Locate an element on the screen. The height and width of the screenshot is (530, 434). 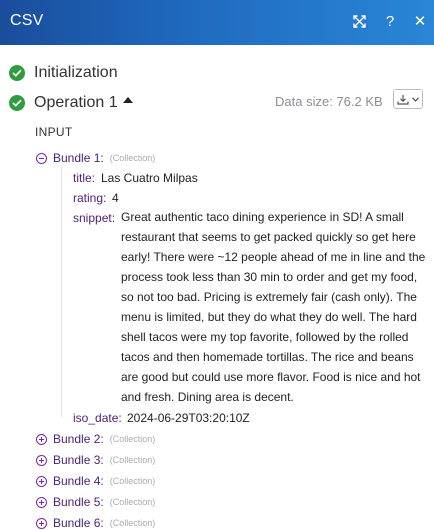
expand-icon is located at coordinates (359, 21).